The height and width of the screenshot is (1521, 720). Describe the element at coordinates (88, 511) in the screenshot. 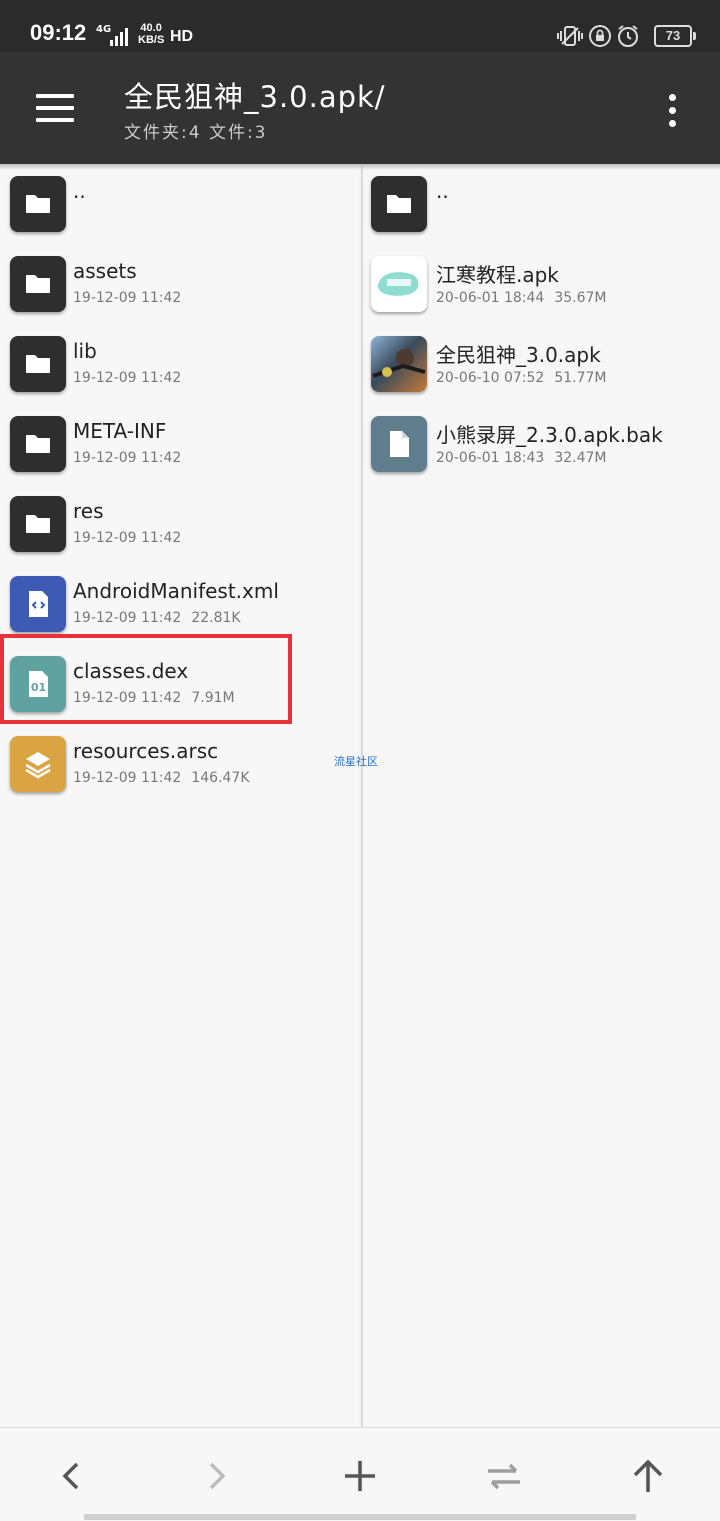

I see `item-name: res` at that location.